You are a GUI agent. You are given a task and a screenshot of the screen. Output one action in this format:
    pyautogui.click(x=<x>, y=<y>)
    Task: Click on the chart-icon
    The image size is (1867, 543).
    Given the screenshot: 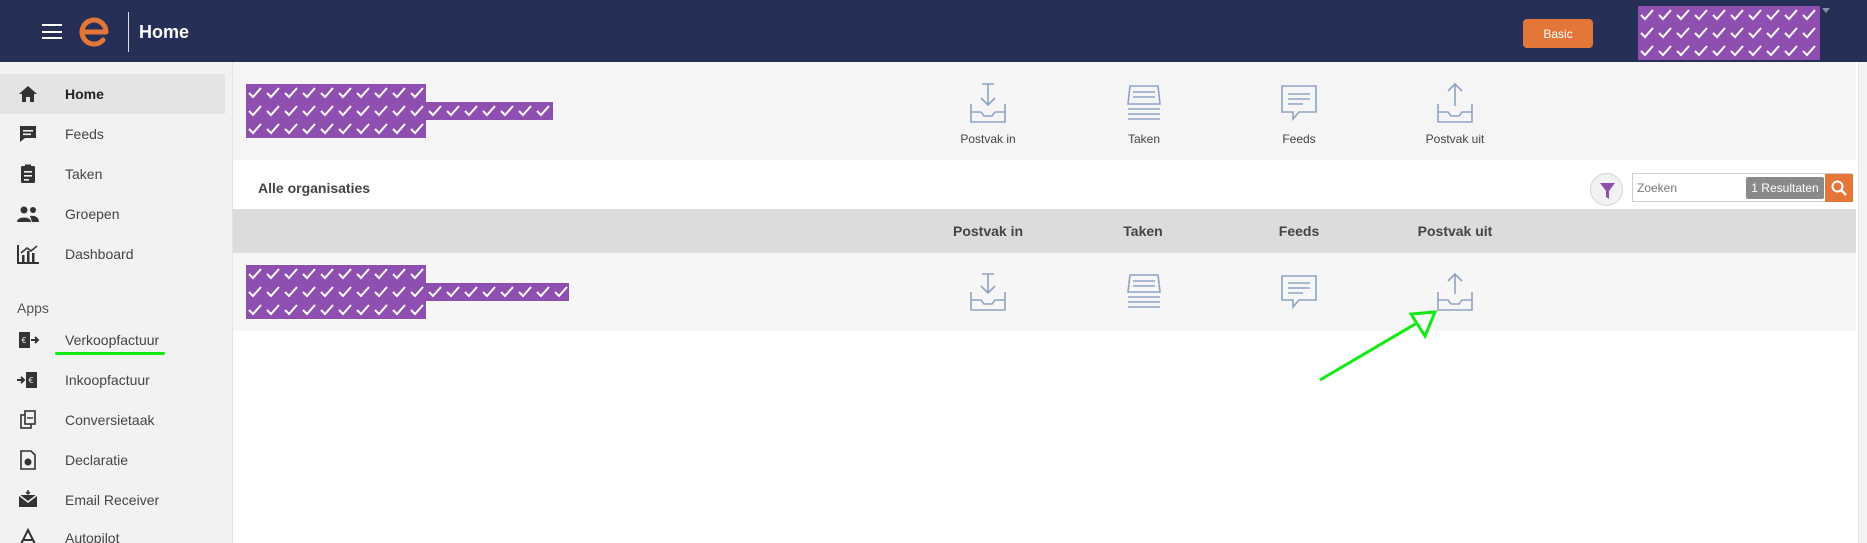 What is the action you would take?
    pyautogui.click(x=28, y=254)
    